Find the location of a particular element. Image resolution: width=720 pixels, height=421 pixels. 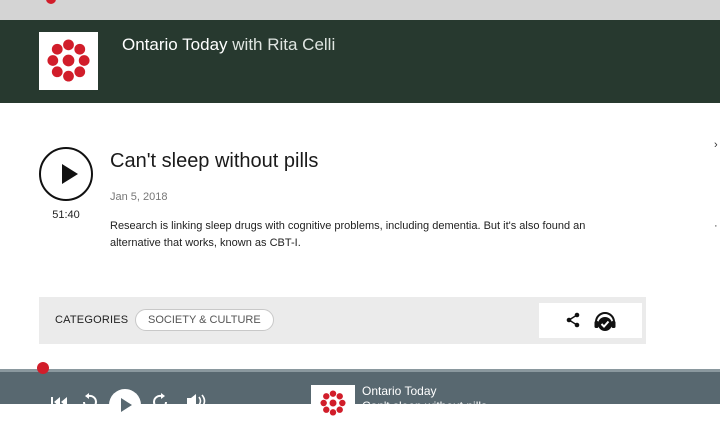

skip-to-start-icon is located at coordinates (59, 402).